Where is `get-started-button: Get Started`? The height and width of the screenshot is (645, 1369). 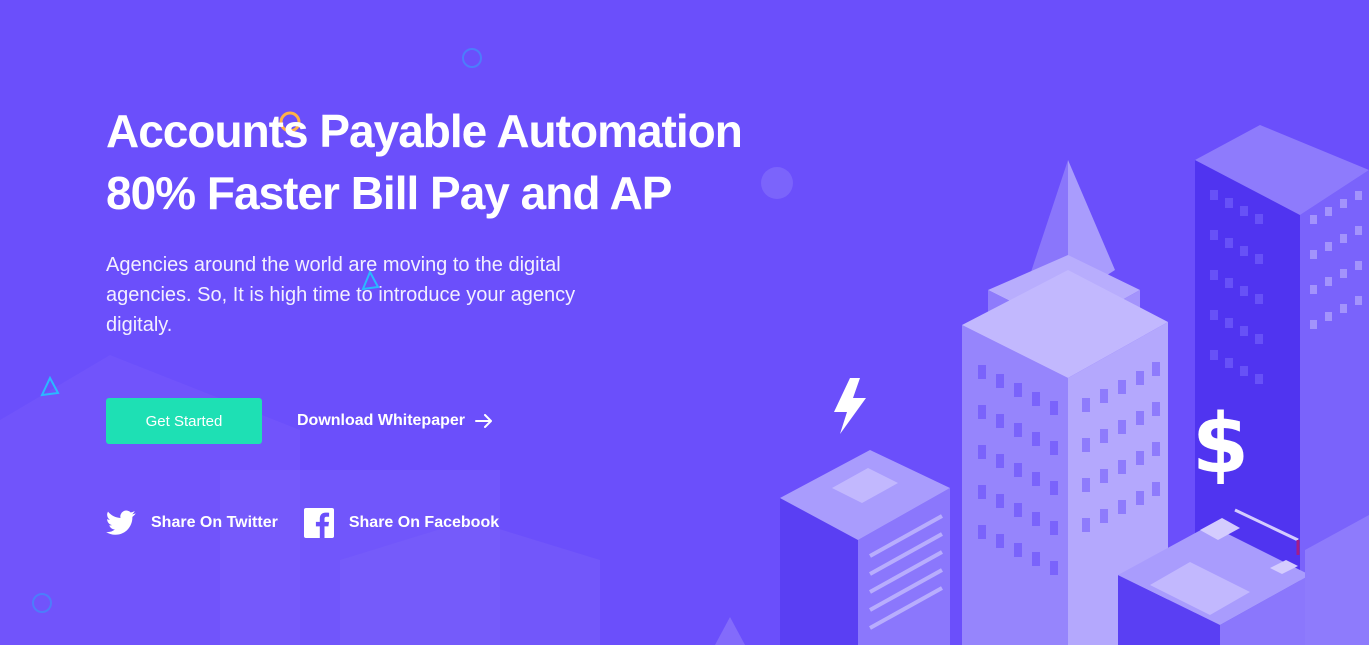
get-started-button: Get Started is located at coordinates (184, 421).